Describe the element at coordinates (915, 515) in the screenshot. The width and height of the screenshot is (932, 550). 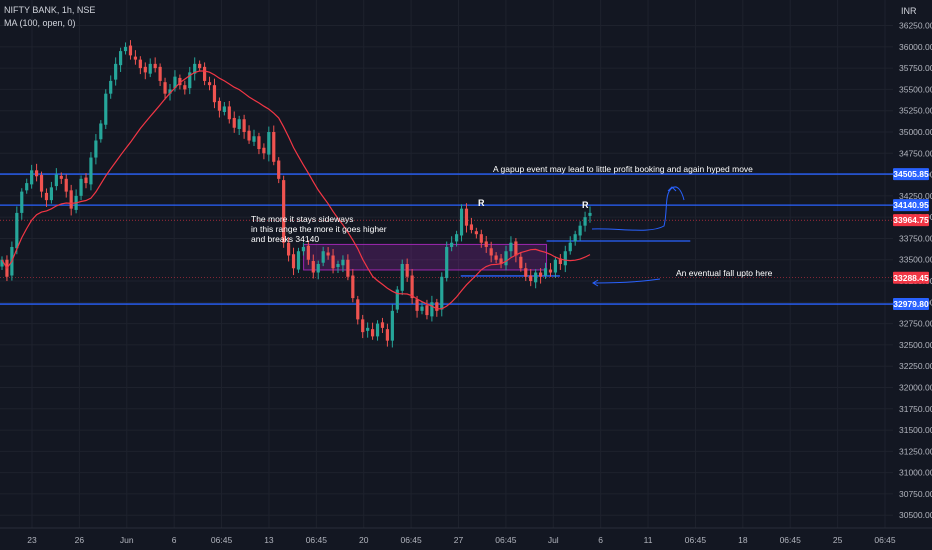
I see `price-tick-label: 30500.00` at that location.